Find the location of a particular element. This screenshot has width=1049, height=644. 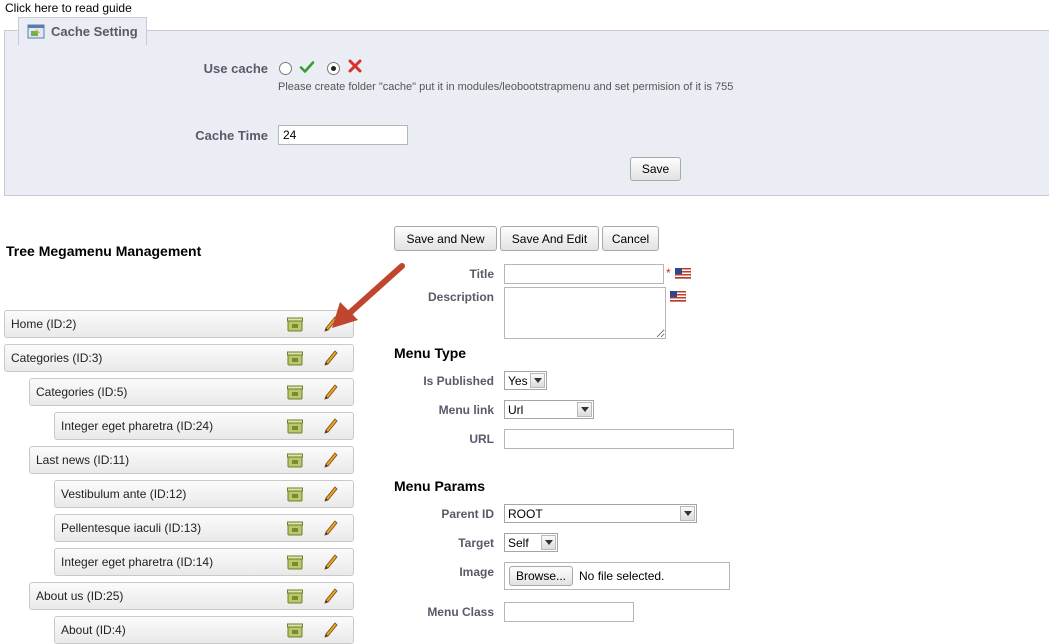

parent-id-select: ROOT is located at coordinates (600, 513).